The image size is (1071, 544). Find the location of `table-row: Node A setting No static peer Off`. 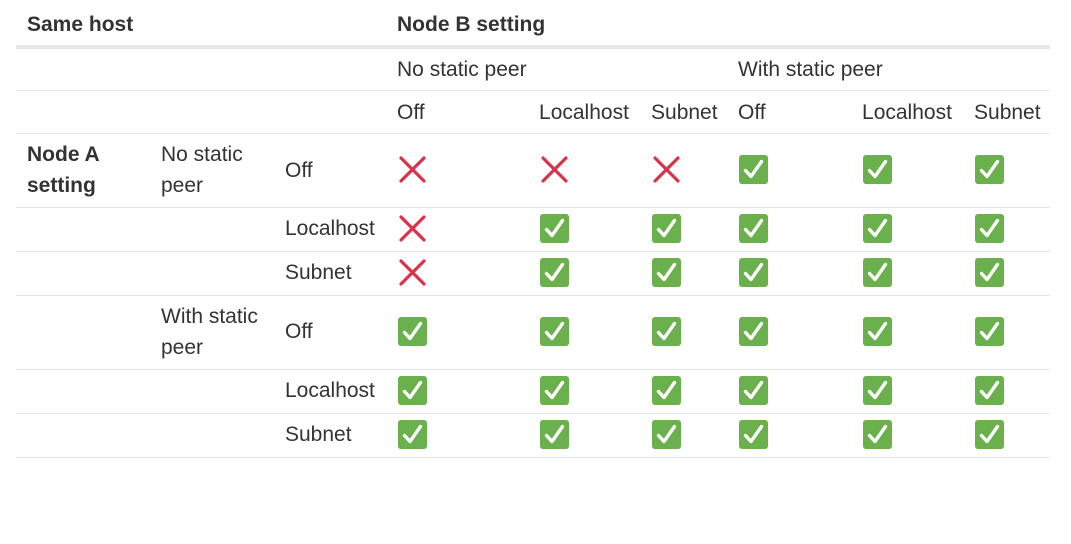

table-row: Node A setting No static peer Off is located at coordinates (533, 170).